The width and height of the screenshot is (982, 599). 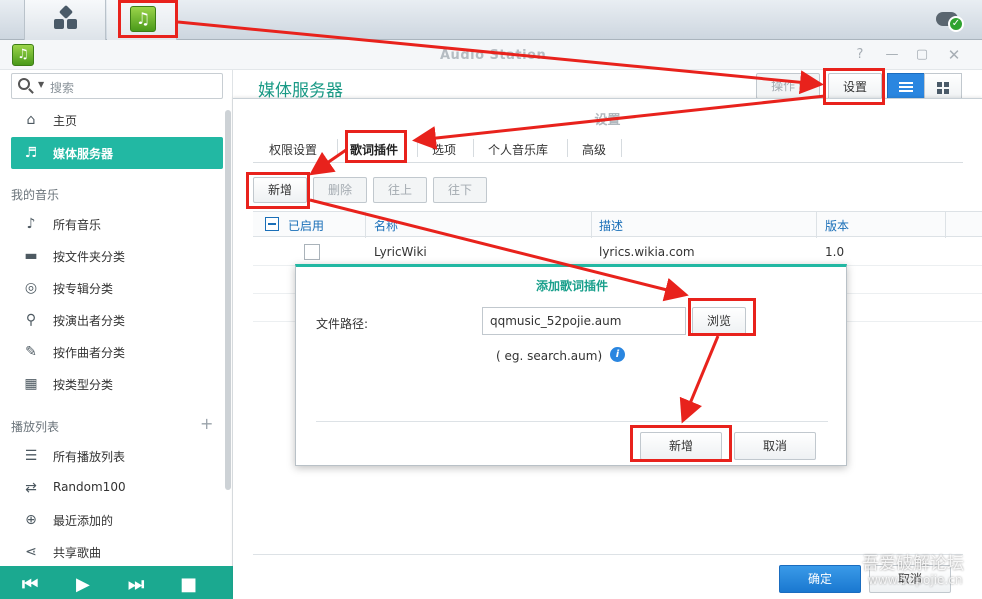 I want to click on main-menu-icon, so click(x=66, y=17).